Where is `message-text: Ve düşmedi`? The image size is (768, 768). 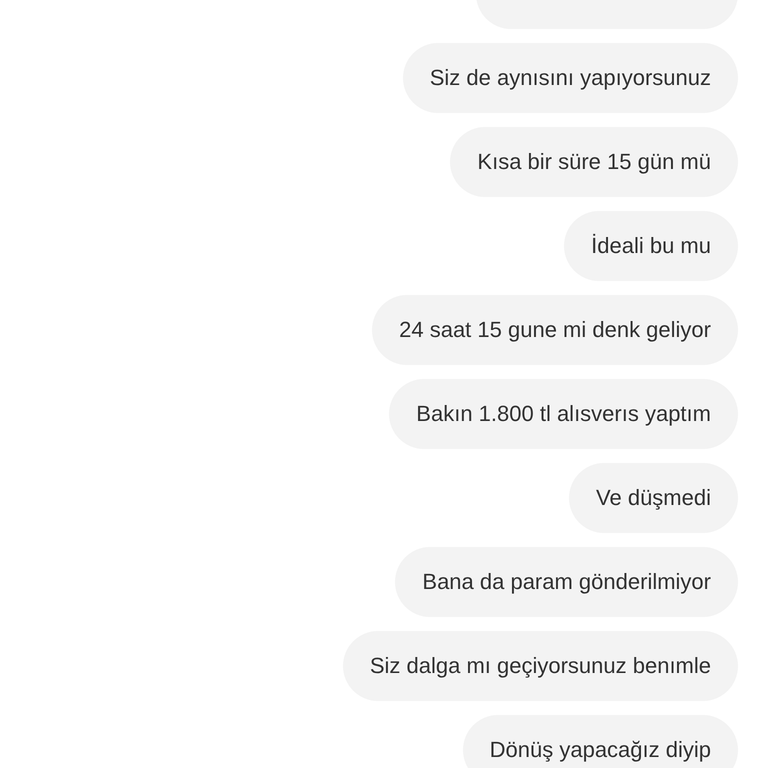 message-text: Ve düşmedi is located at coordinates (653, 498).